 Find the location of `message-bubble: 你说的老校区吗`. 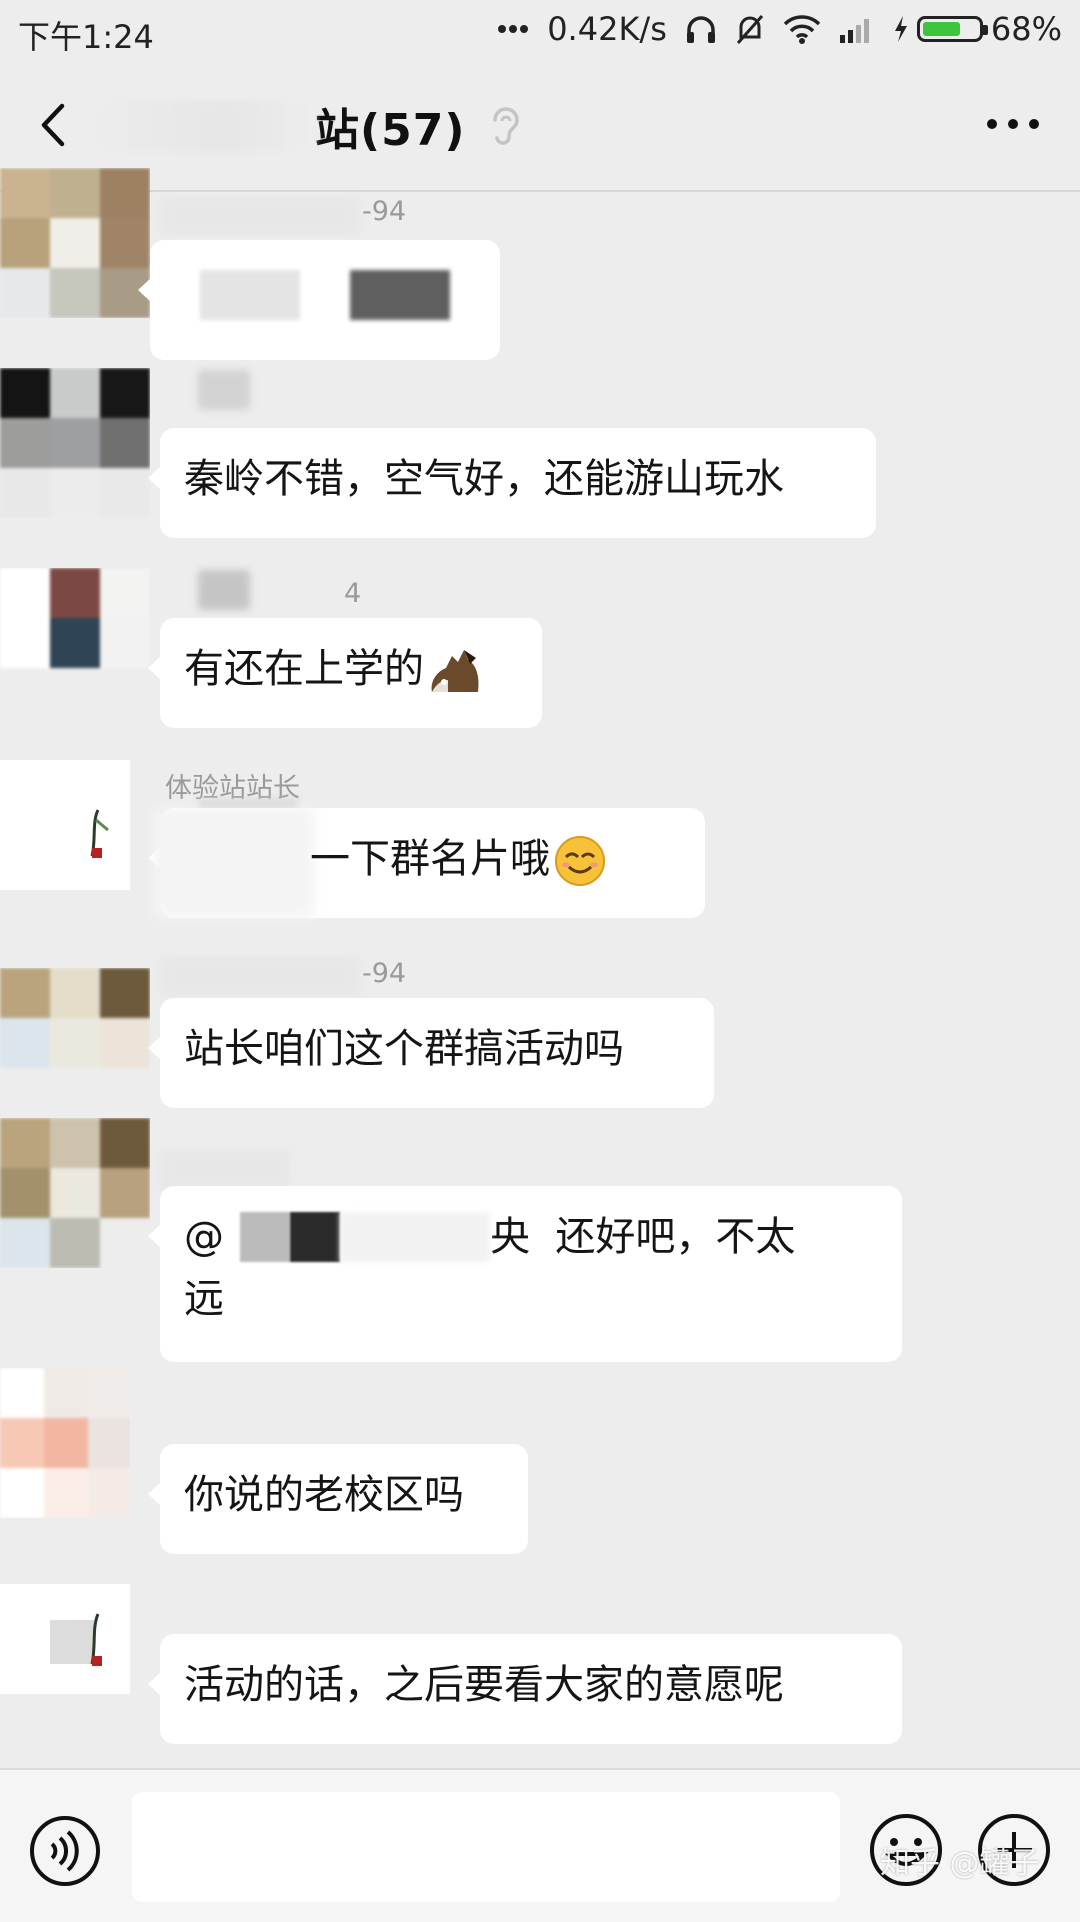

message-bubble: 你说的老校区吗 is located at coordinates (338, 1499).